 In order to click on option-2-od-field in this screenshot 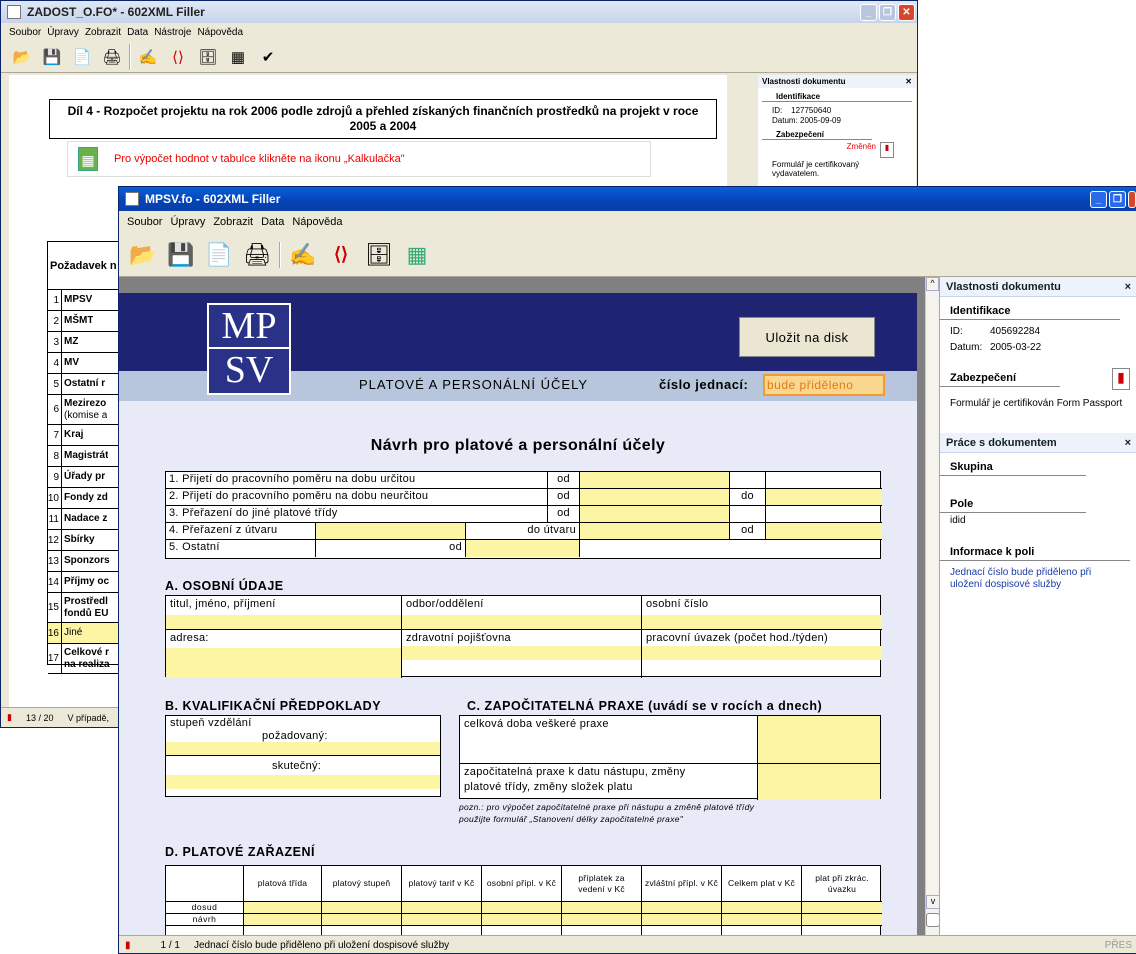, I will do `click(655, 497)`.